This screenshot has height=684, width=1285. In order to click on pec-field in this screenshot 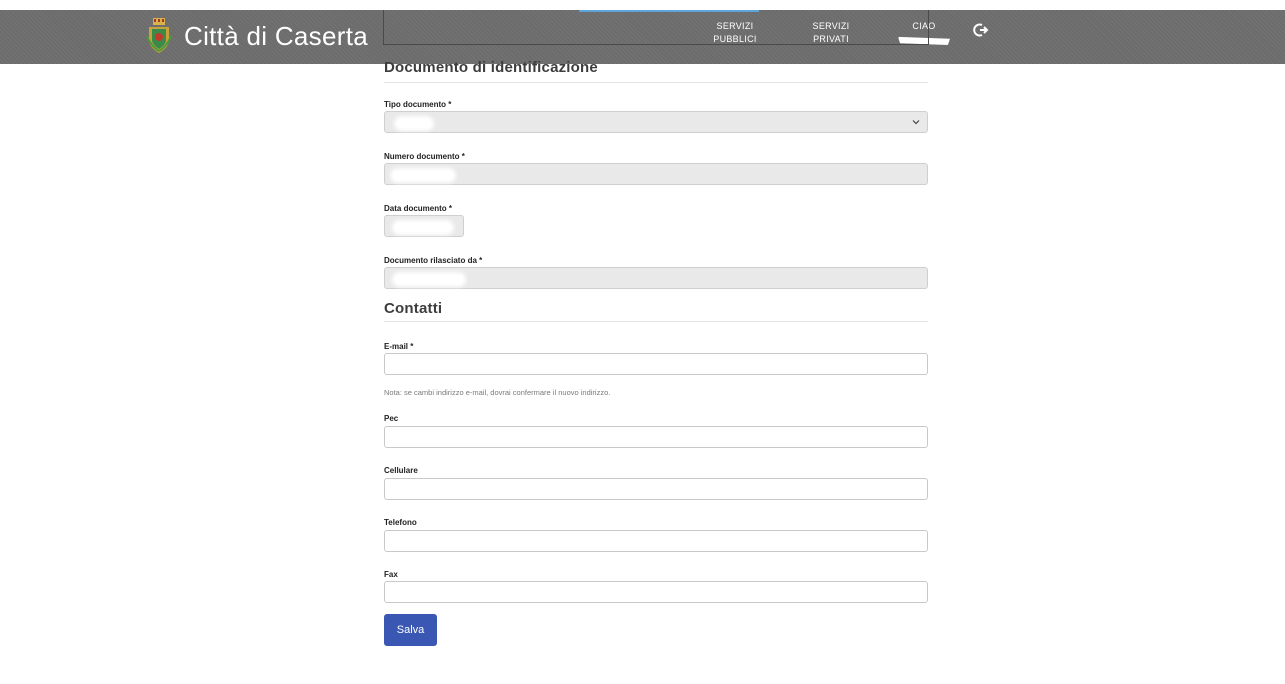, I will do `click(656, 437)`.